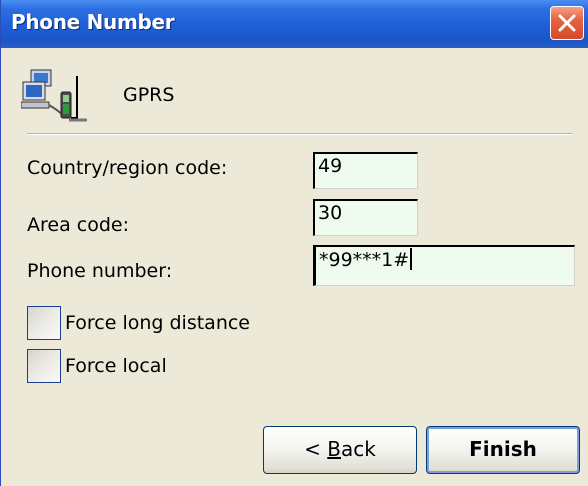 The width and height of the screenshot is (588, 486). What do you see at coordinates (299, 134) in the screenshot?
I see `divider` at bounding box center [299, 134].